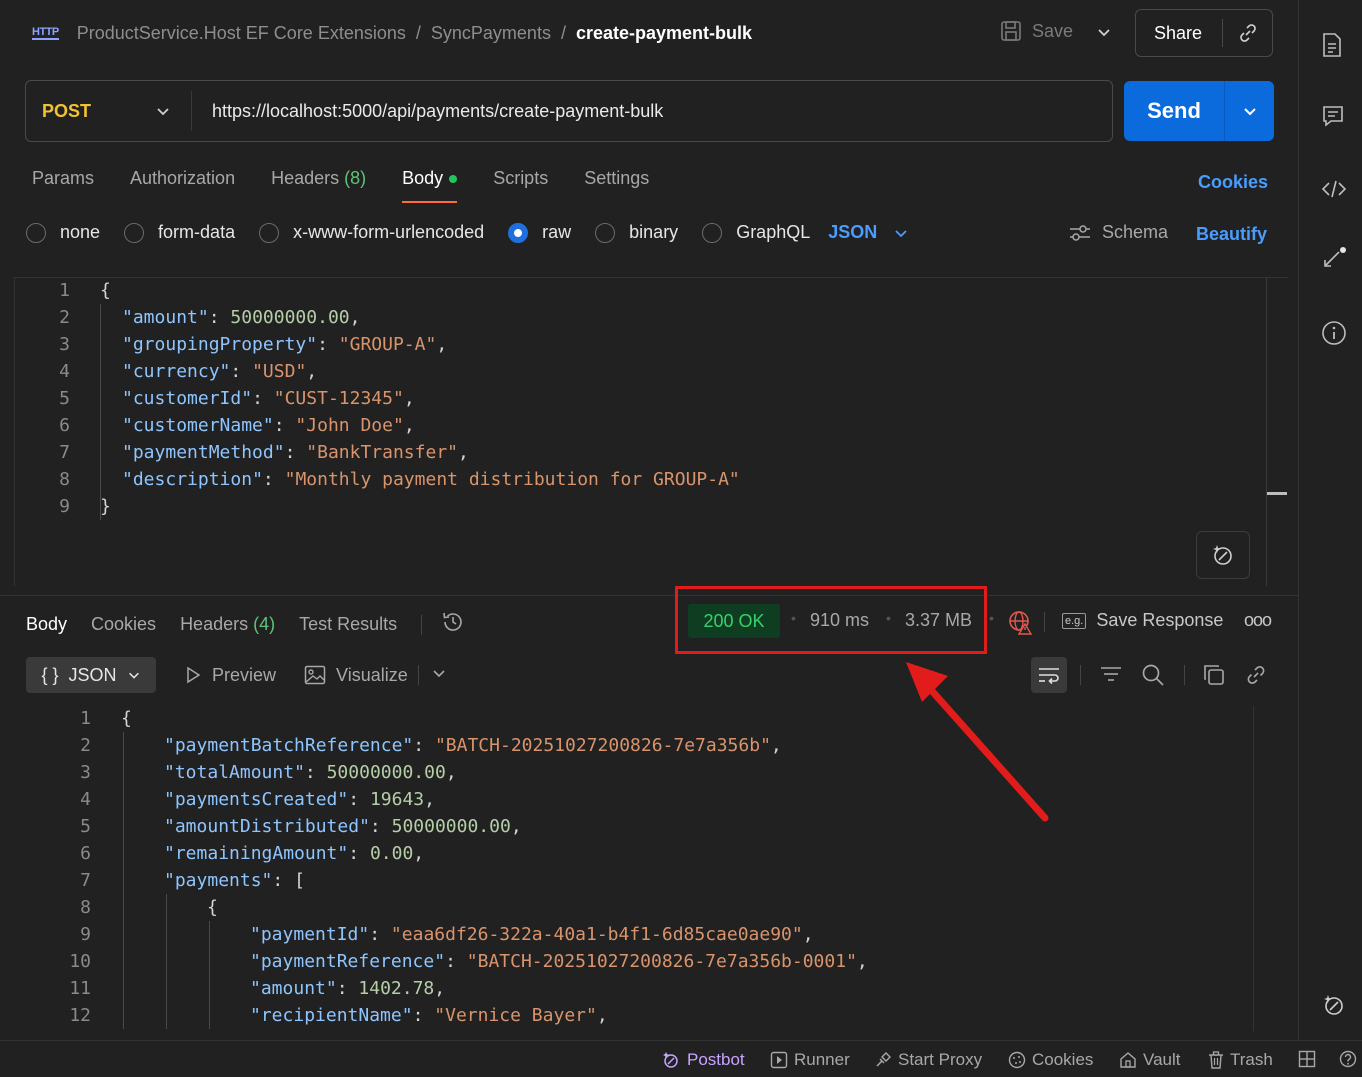 This screenshot has width=1362, height=1077. Describe the element at coordinates (123, 624) in the screenshot. I see `resp-tab-cookies: Cookies` at that location.